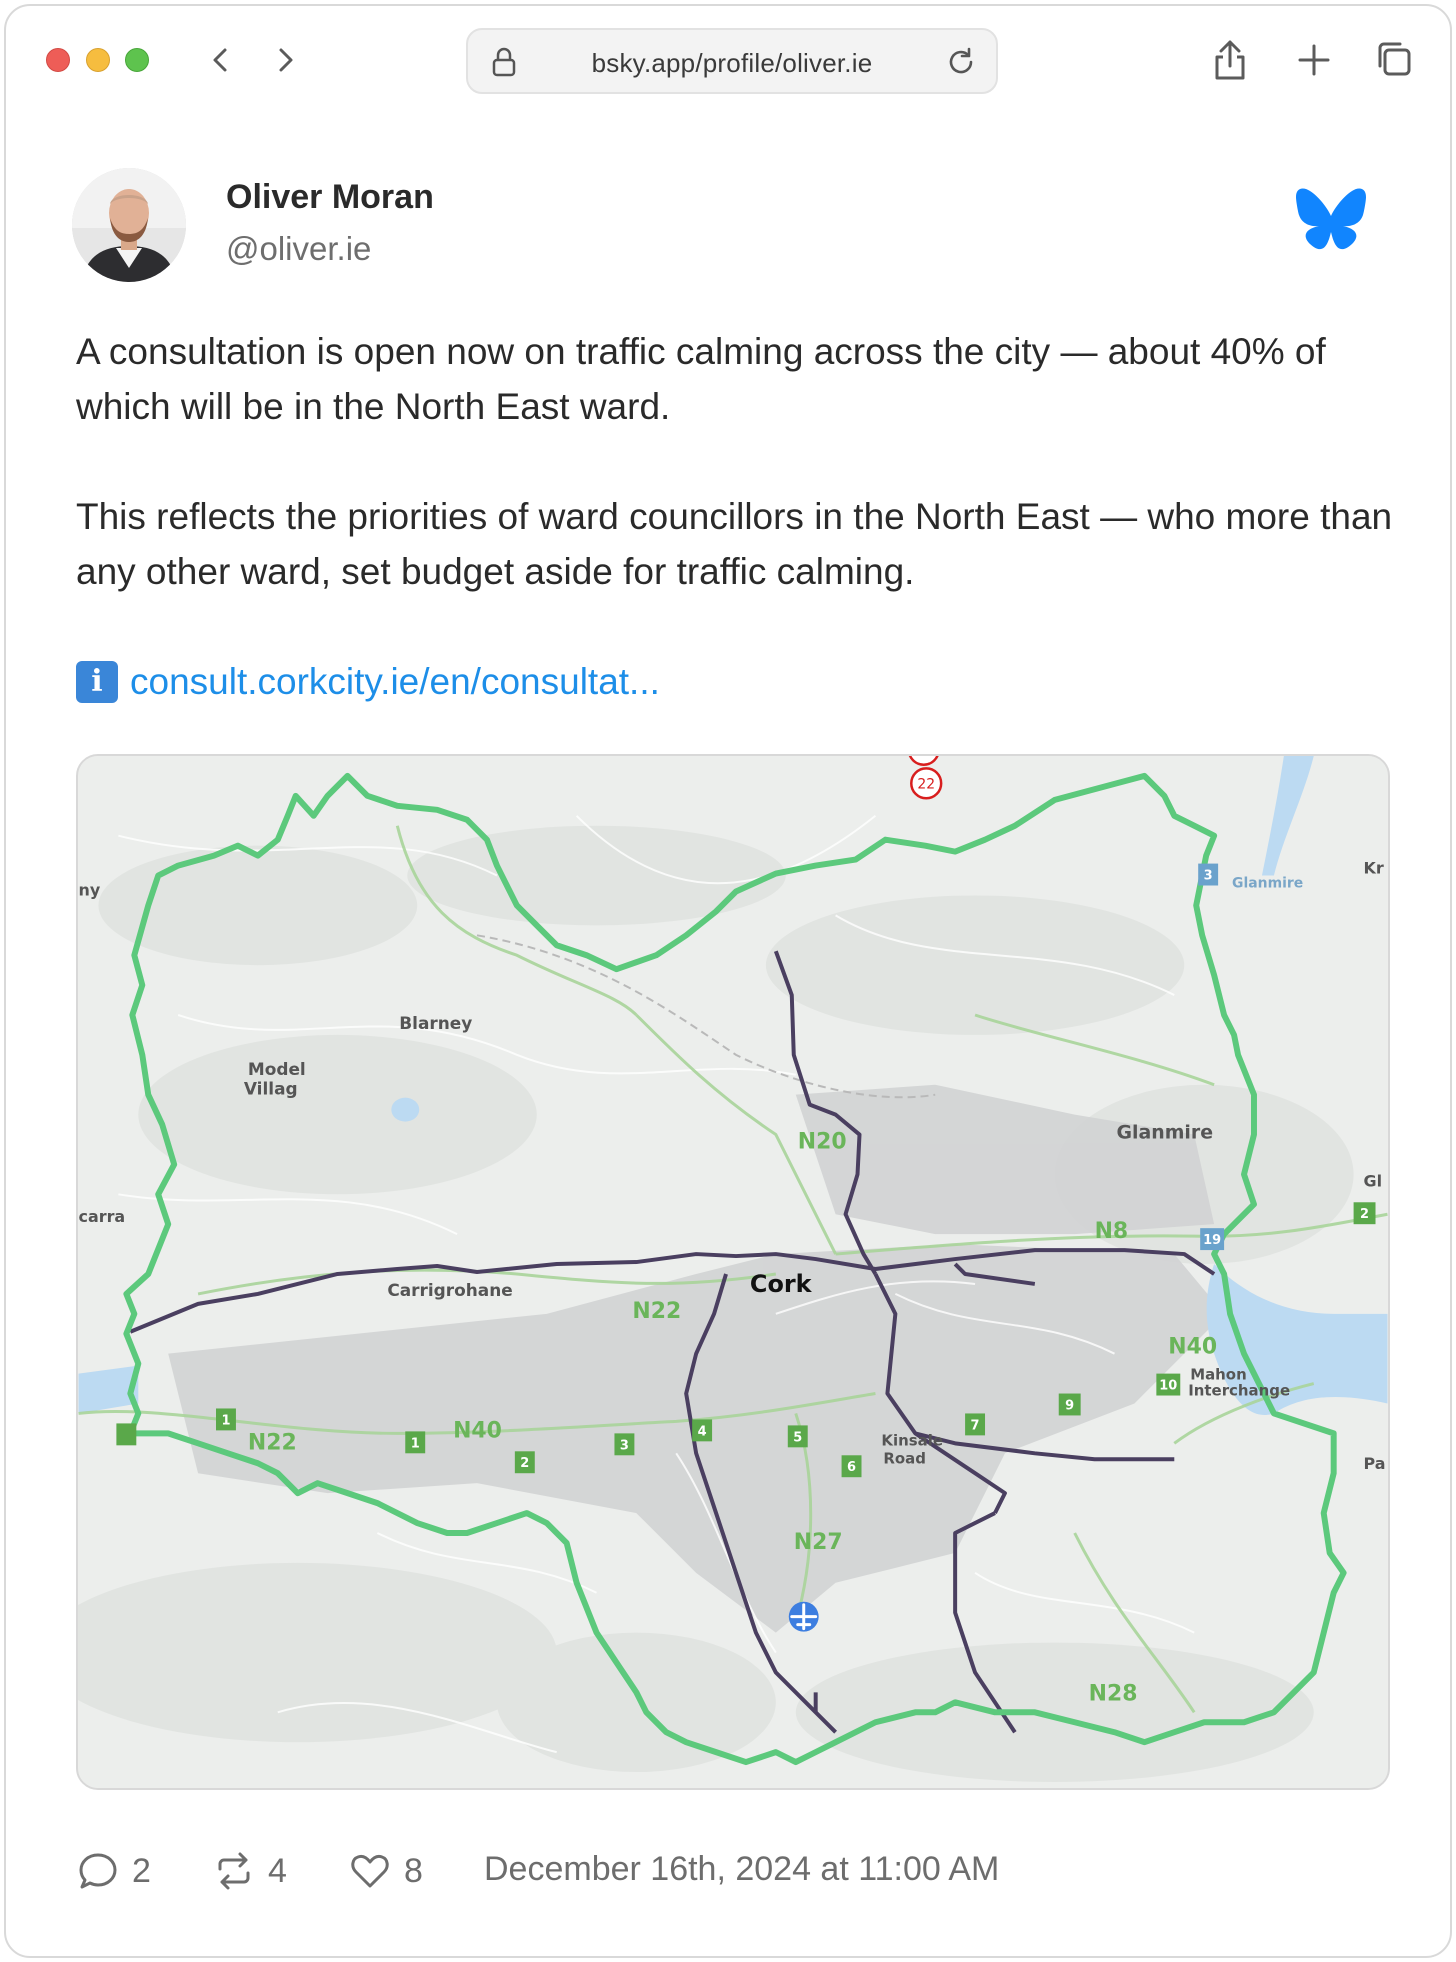 Image resolution: width=1456 pixels, height=1962 pixels. I want to click on author-handle: @oliver.ie, so click(298, 249).